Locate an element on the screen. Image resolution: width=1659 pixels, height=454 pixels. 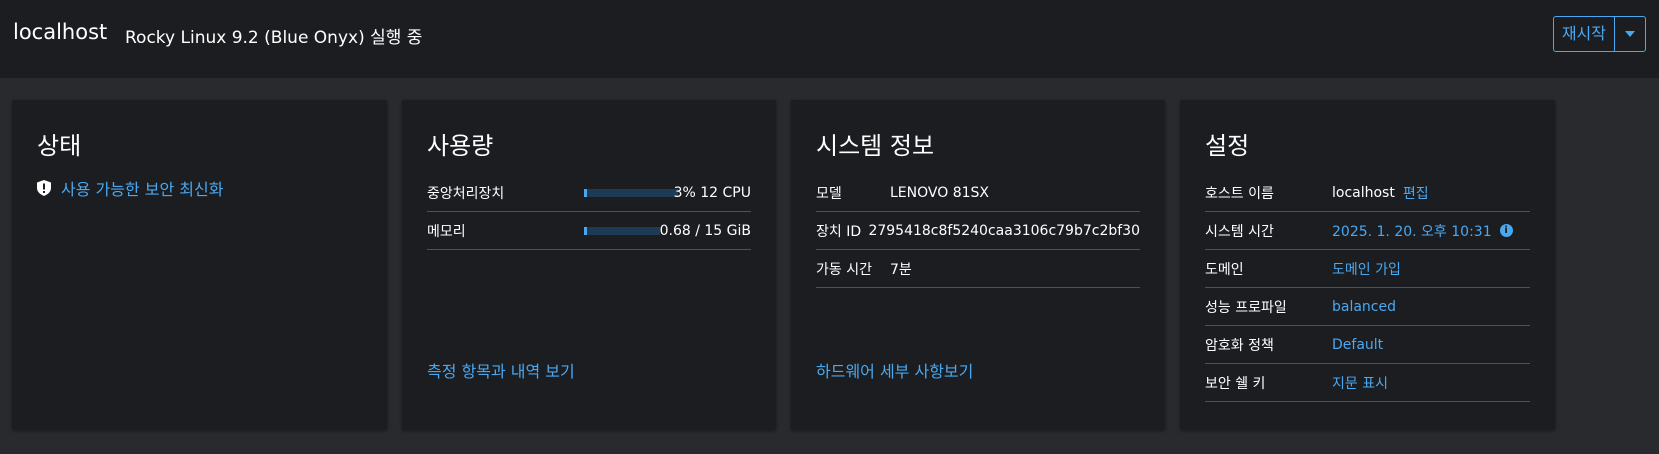
row-label: 암호화 정책 is located at coordinates (1239, 345).